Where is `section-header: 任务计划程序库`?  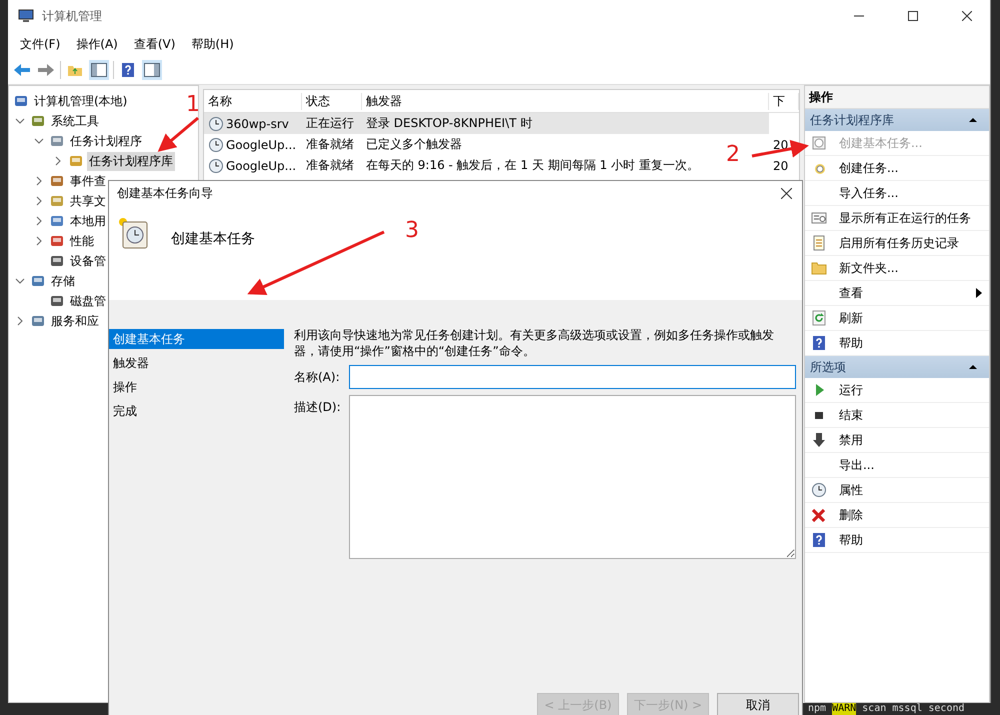 section-header: 任务计划程序库 is located at coordinates (896, 120).